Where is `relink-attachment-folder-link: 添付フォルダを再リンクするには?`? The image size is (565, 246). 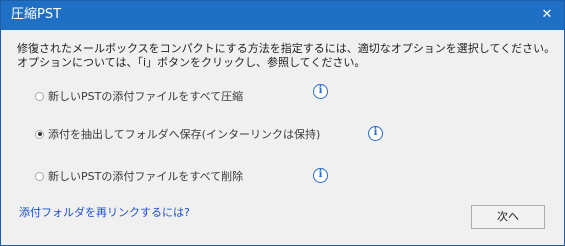 relink-attachment-folder-link: 添付フォルダを再リンクするには? is located at coordinates (104, 212).